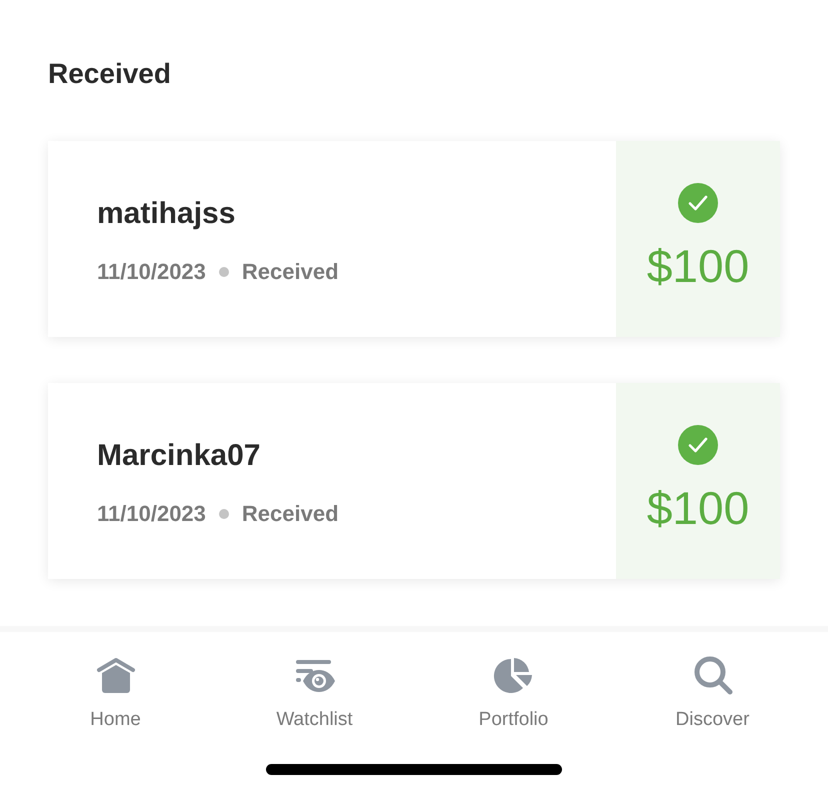 The width and height of the screenshot is (828, 791). What do you see at coordinates (314, 693) in the screenshot?
I see `tab-button: Watchlist` at bounding box center [314, 693].